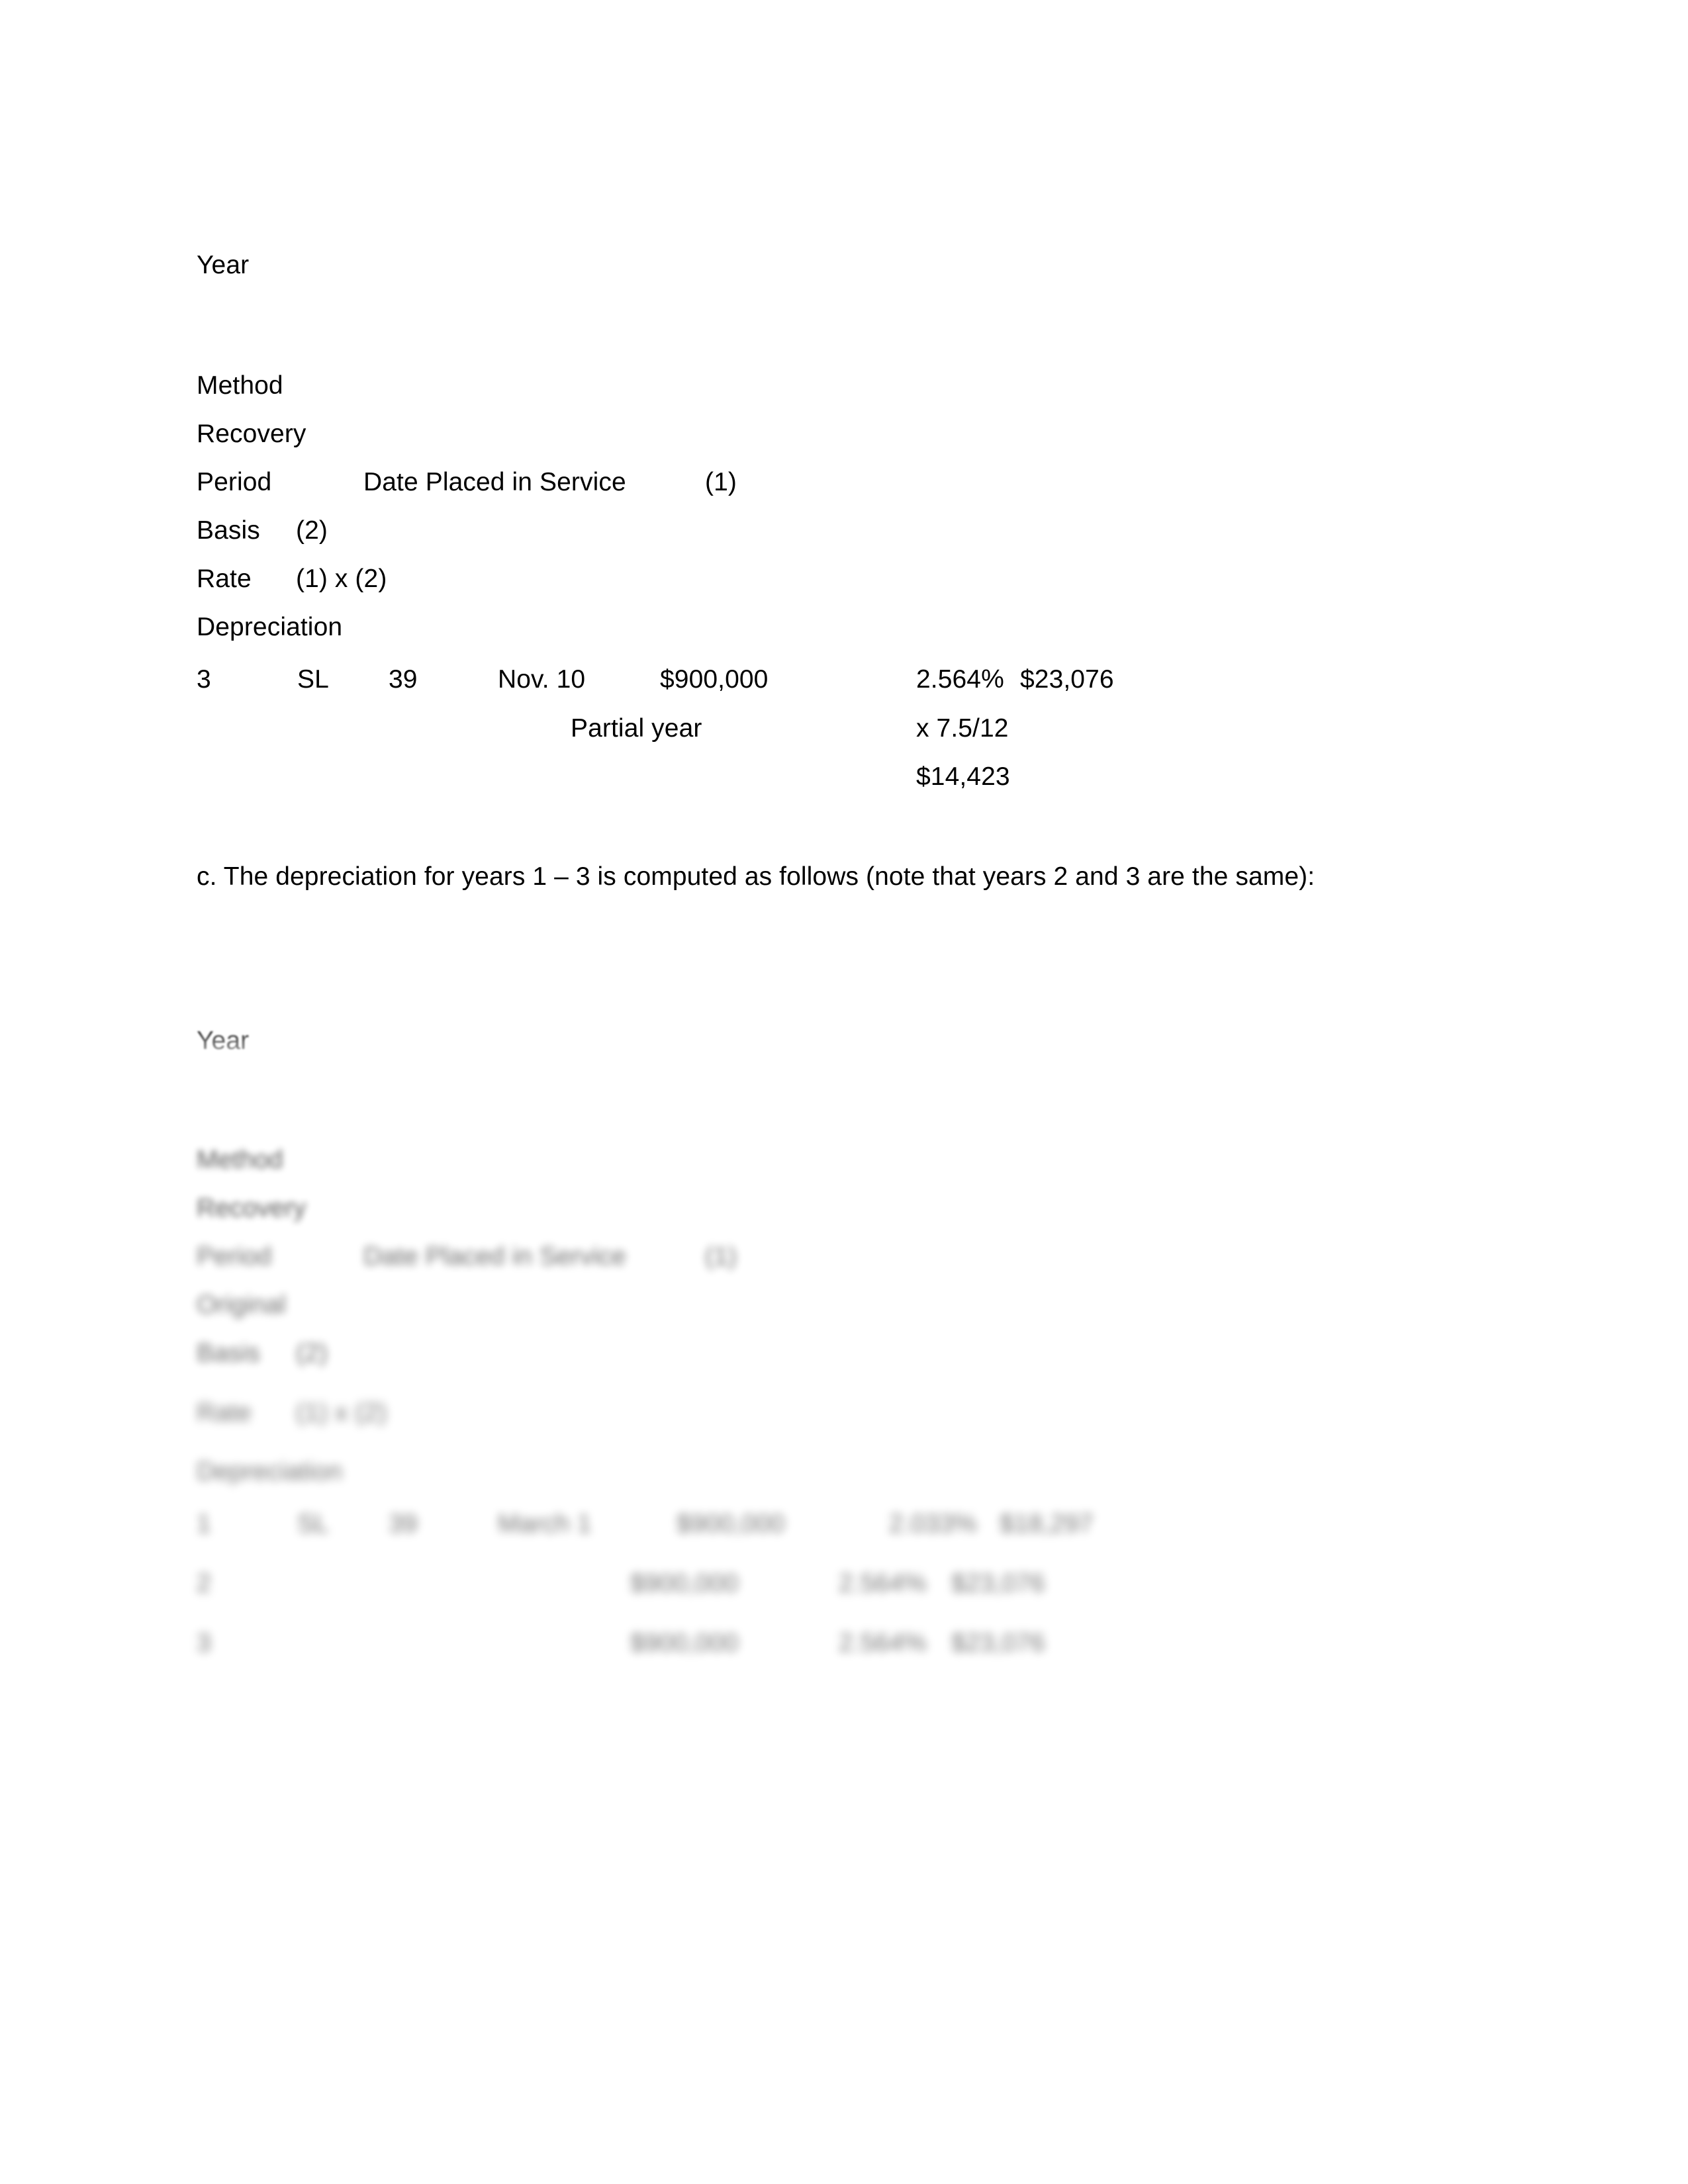 This screenshot has height=2184, width=1688. What do you see at coordinates (403, 680) in the screenshot?
I see `table-b-row-recovery-period: 39` at bounding box center [403, 680].